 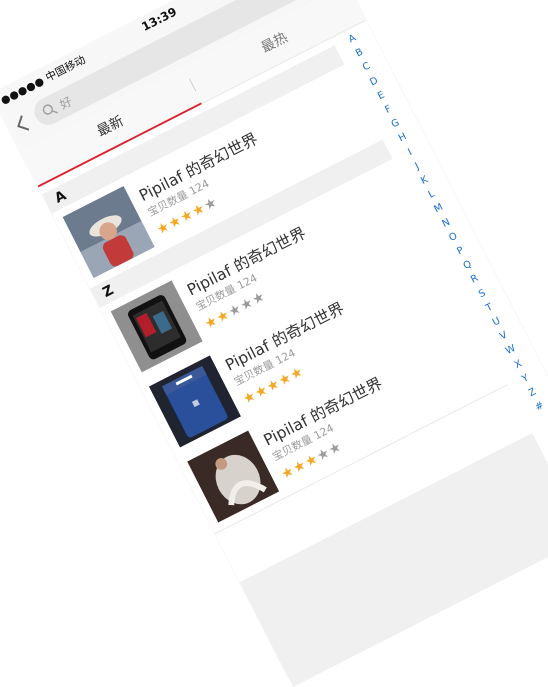 I want to click on index-letter: I, so click(x=410, y=152).